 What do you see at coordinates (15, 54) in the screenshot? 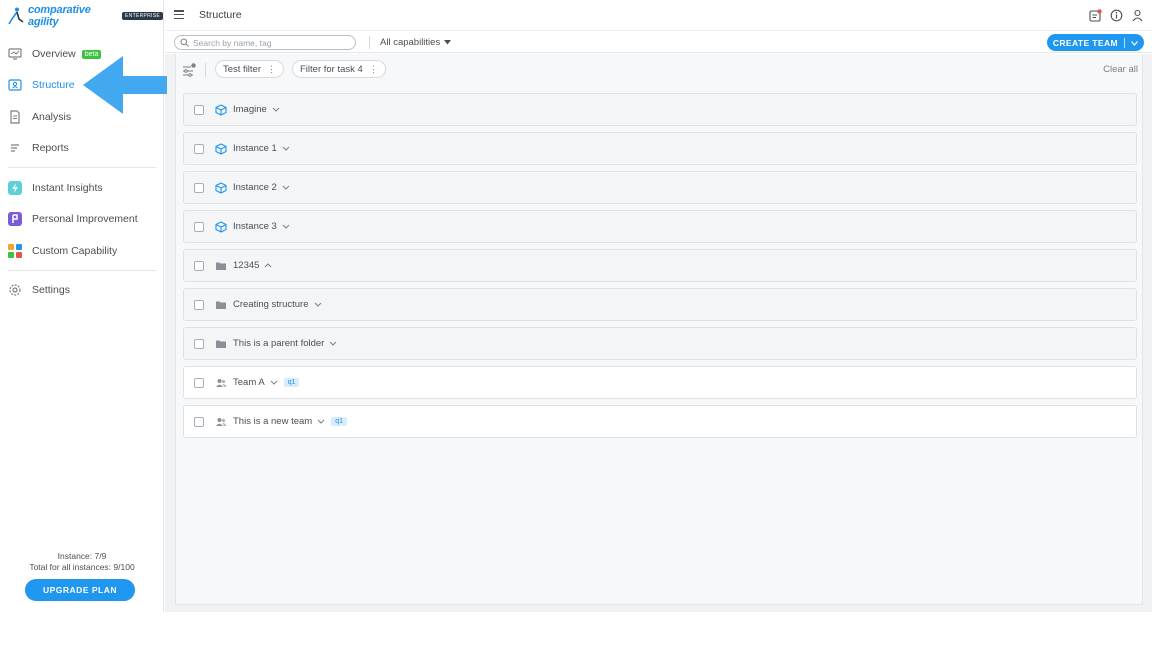
I see `monitor-icon` at bounding box center [15, 54].